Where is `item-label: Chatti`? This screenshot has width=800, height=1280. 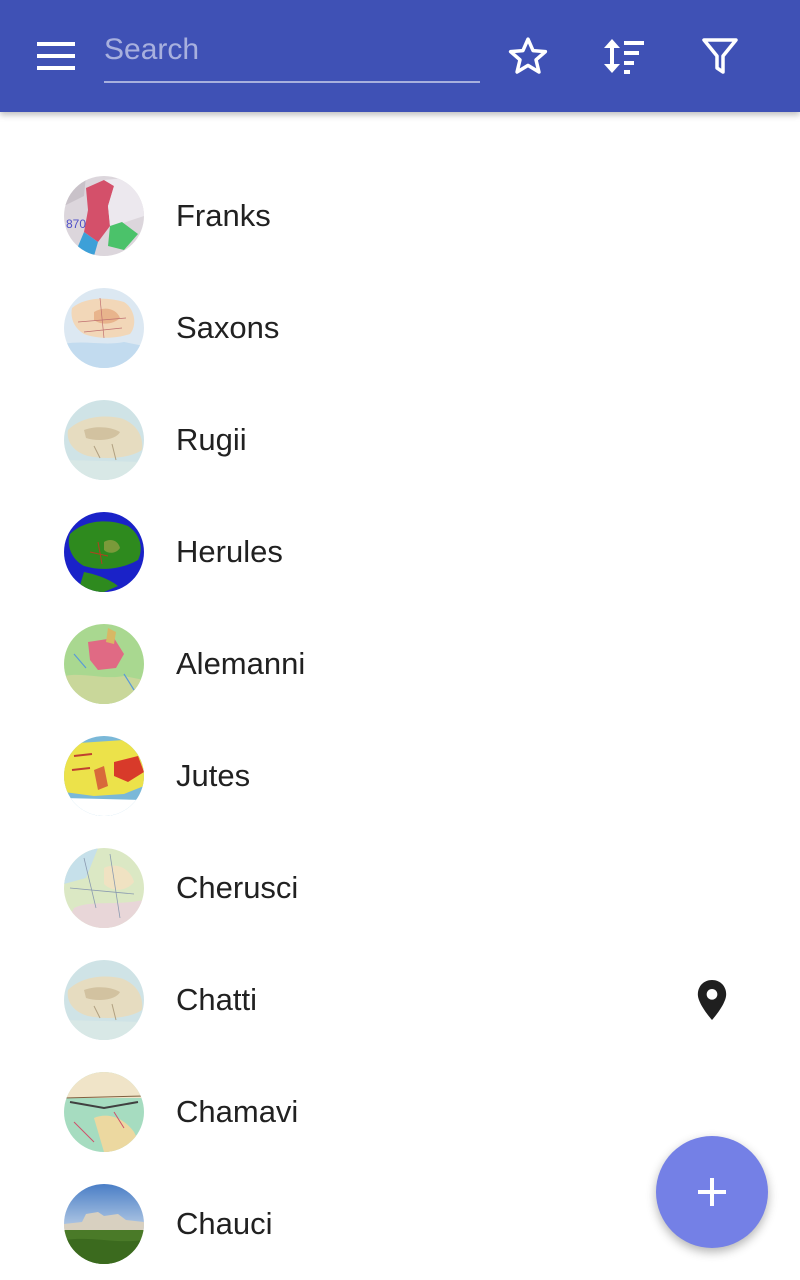
item-label: Chatti is located at coordinates (216, 999).